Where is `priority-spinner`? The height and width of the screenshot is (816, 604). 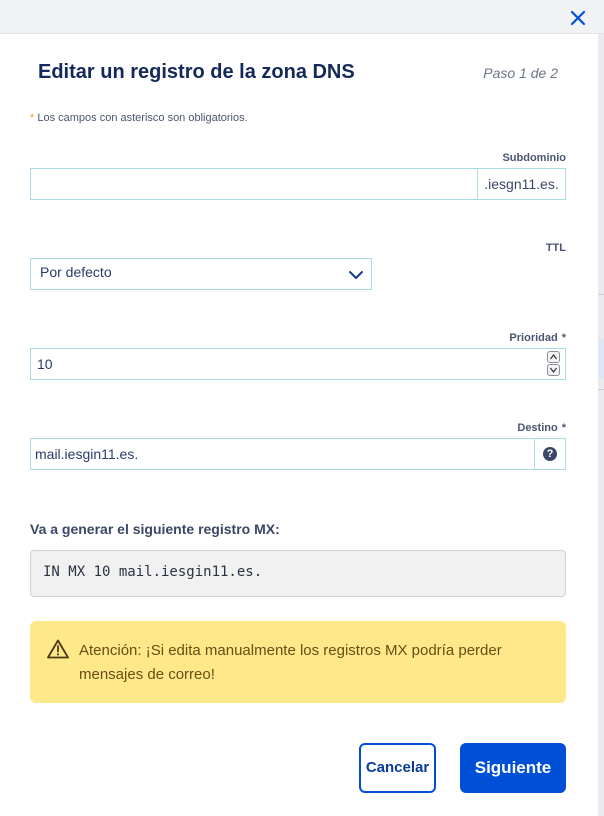
priority-spinner is located at coordinates (553, 364).